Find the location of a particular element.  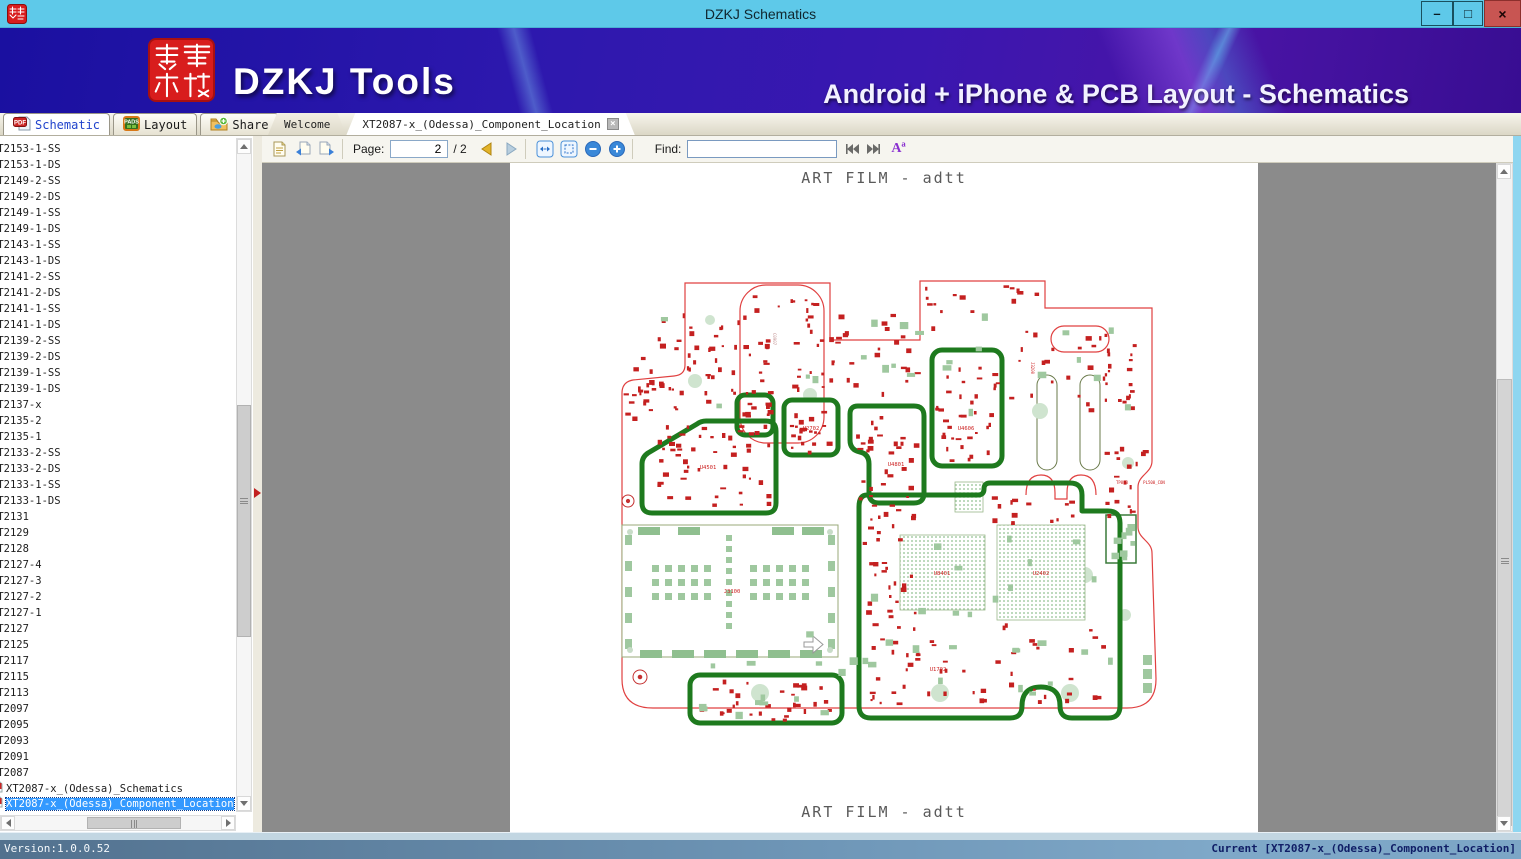

rotate-right-icon is located at coordinates (327, 149).